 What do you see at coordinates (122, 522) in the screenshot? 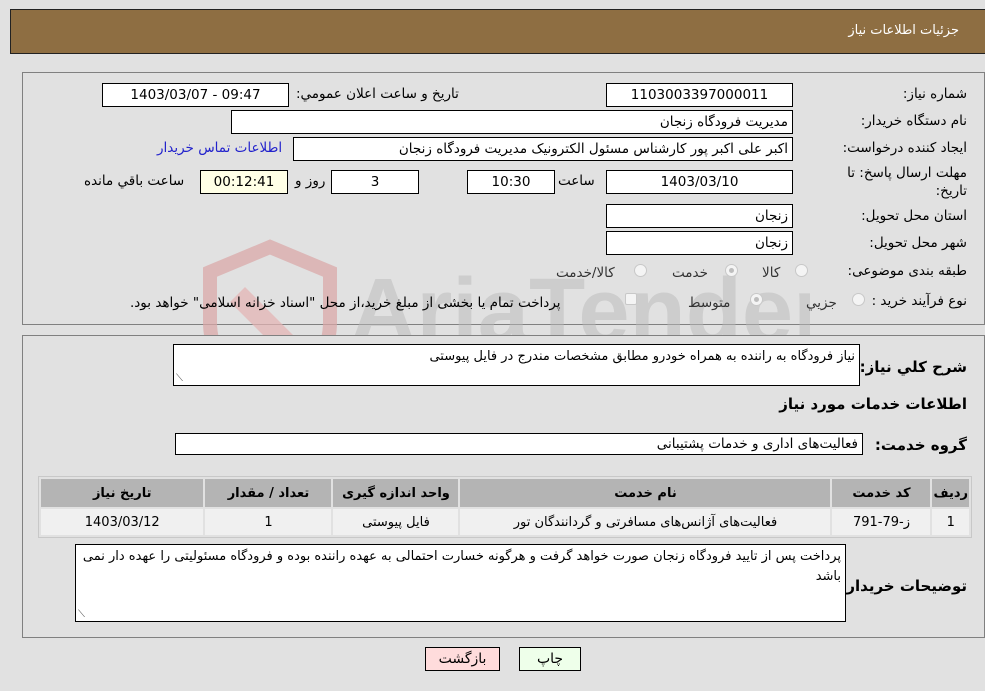
I see `cell-need-date: 1403/03/12` at bounding box center [122, 522].